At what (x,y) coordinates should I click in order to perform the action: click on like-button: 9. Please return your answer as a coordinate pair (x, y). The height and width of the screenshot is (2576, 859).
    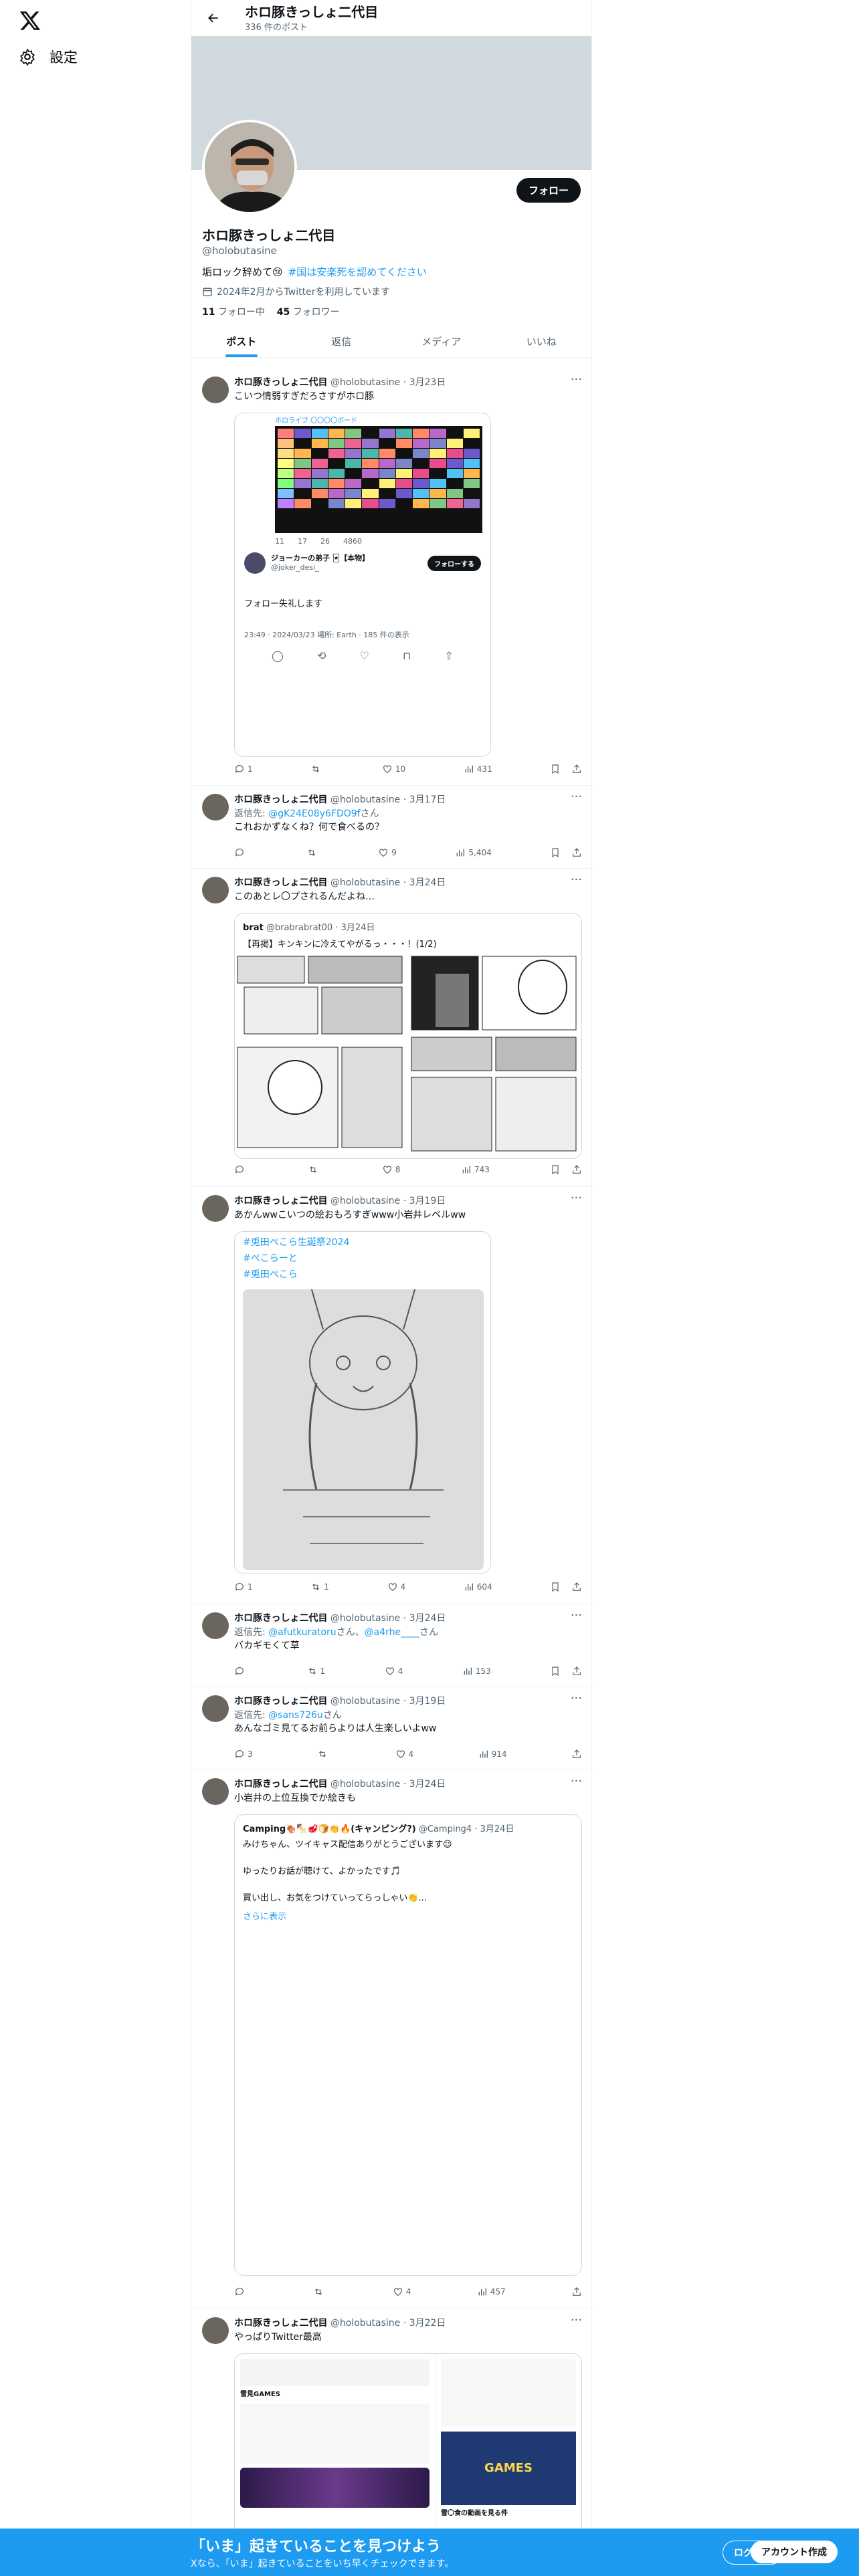
    Looking at the image, I should click on (388, 852).